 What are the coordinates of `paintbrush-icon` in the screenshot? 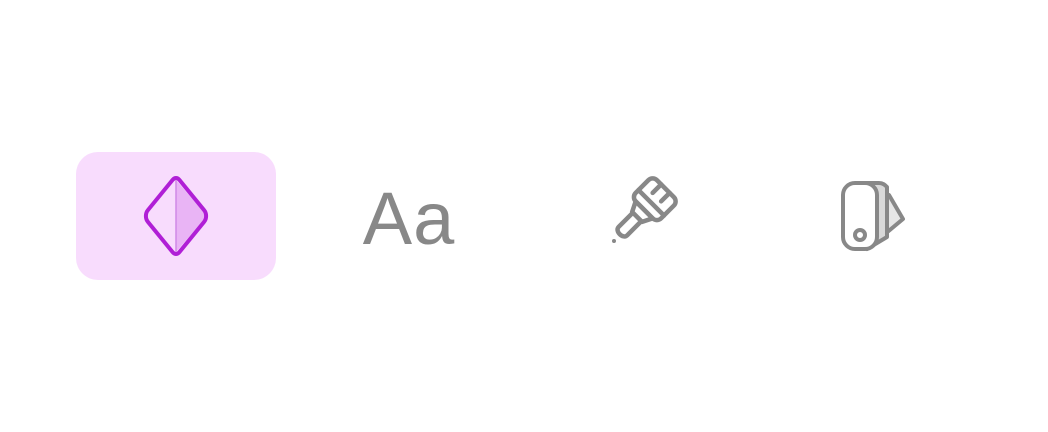 It's located at (640, 216).